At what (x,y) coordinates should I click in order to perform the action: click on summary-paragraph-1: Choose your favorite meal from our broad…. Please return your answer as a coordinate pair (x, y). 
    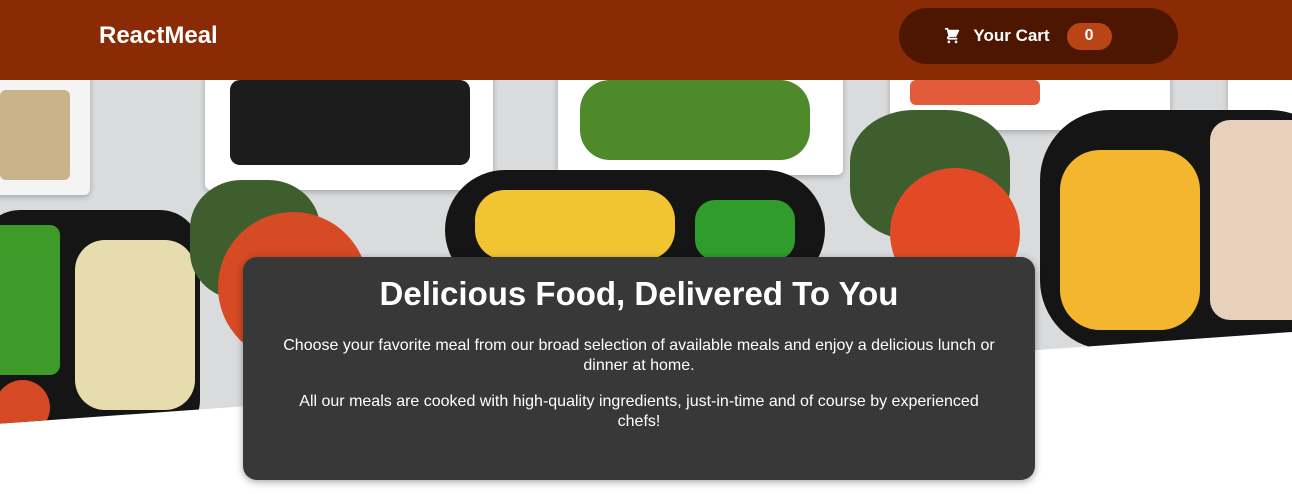
    Looking at the image, I should click on (639, 355).